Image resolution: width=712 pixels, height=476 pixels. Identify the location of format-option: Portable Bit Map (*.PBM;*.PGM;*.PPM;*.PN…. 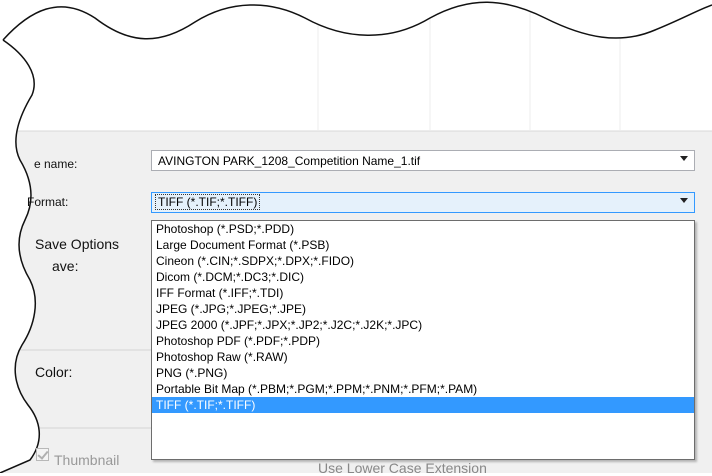
(423, 389).